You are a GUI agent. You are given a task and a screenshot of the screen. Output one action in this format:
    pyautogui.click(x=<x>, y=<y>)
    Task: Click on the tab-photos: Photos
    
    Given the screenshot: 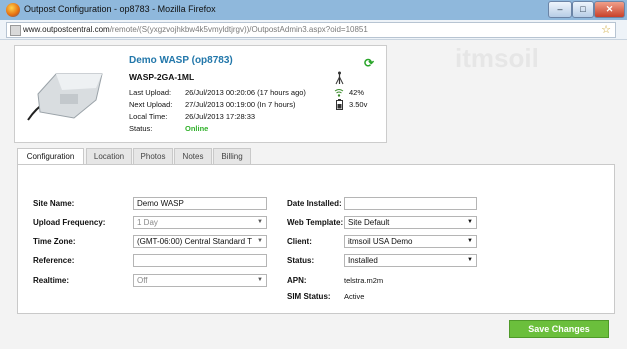 What is the action you would take?
    pyautogui.click(x=153, y=156)
    